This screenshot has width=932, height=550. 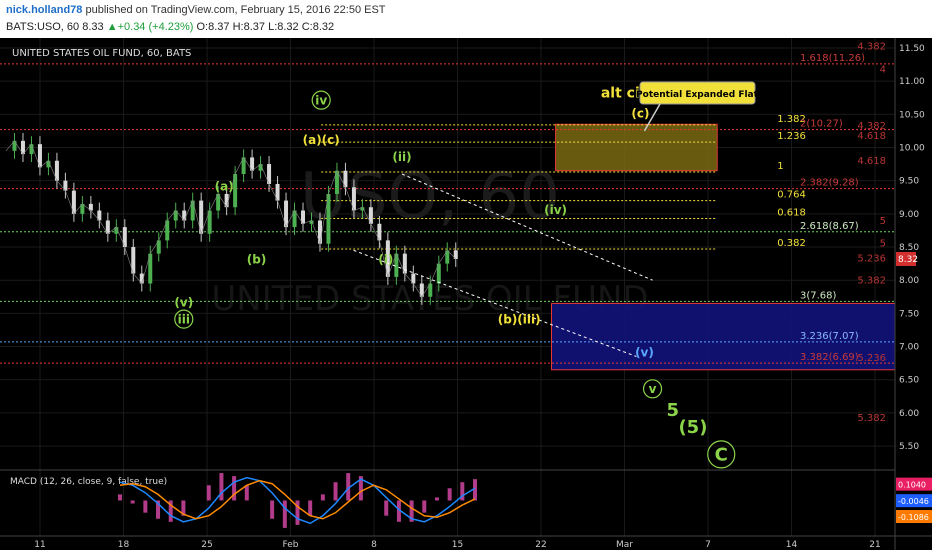 I want to click on wave-label: iii, so click(x=184, y=319).